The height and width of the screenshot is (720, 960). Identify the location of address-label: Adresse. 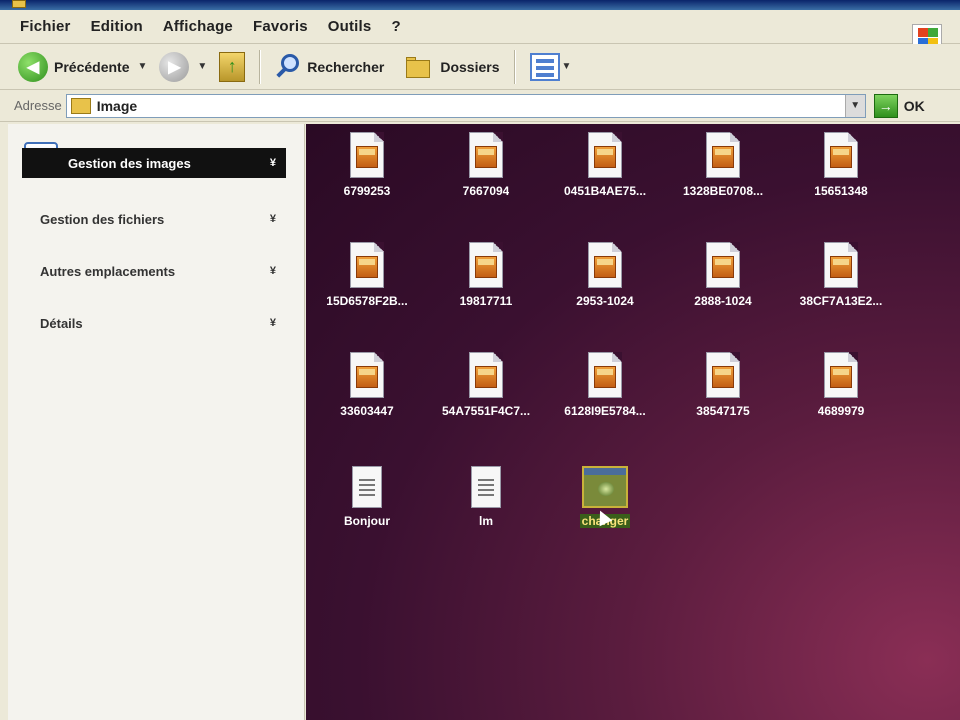
(38, 105).